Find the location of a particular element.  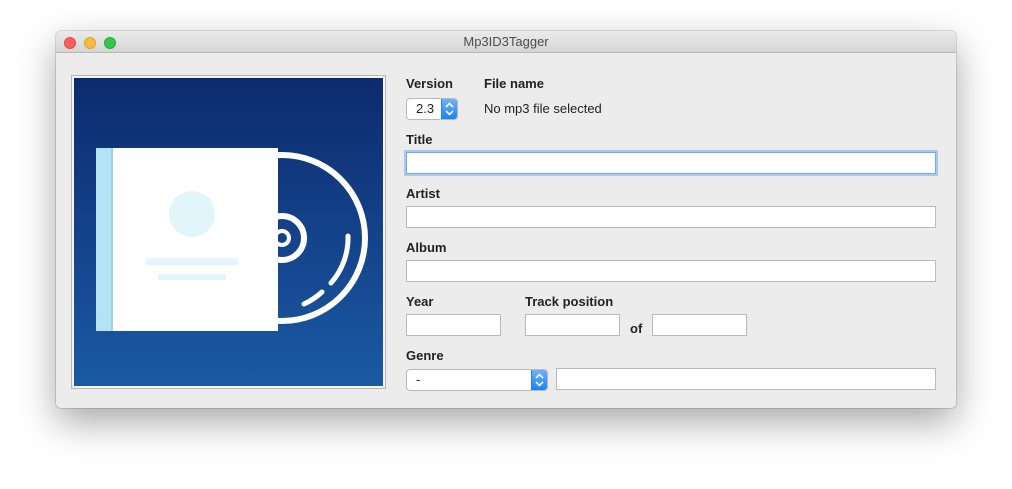

artist-input is located at coordinates (671, 217).